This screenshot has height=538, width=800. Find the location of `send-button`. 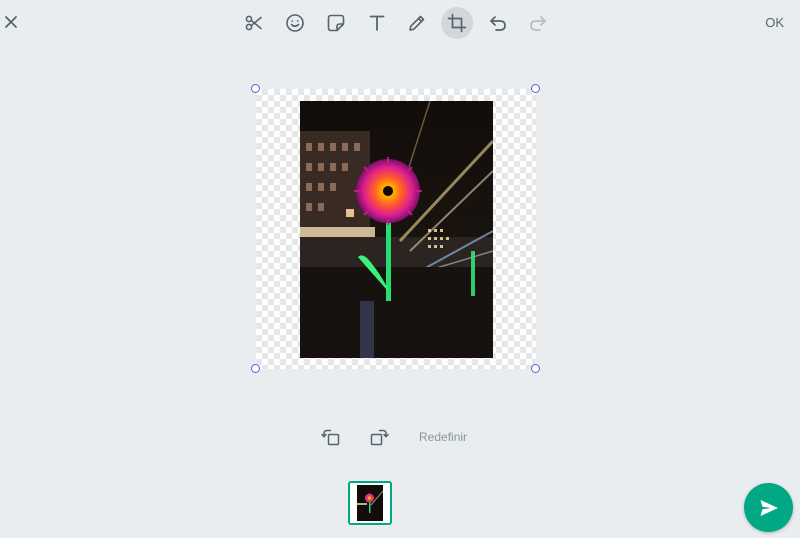

send-button is located at coordinates (768, 507).